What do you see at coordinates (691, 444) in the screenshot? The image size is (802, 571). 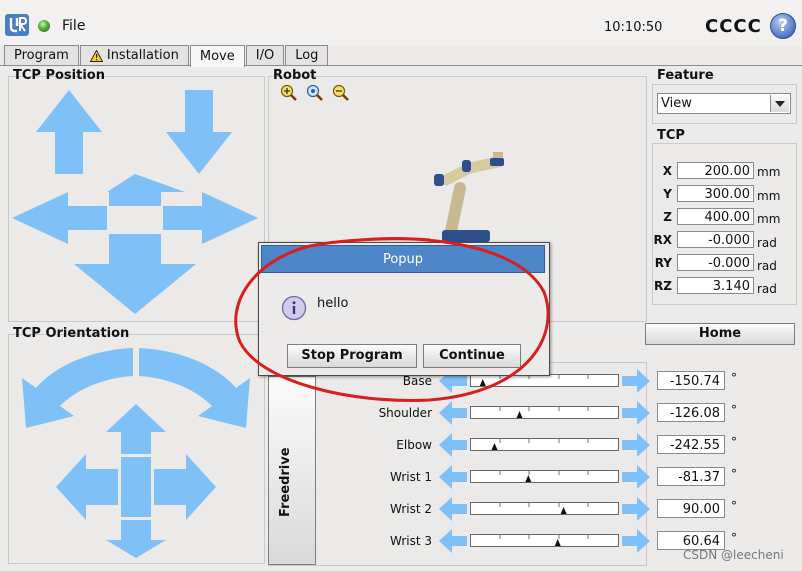 I see `joint-value-field: -242.55` at bounding box center [691, 444].